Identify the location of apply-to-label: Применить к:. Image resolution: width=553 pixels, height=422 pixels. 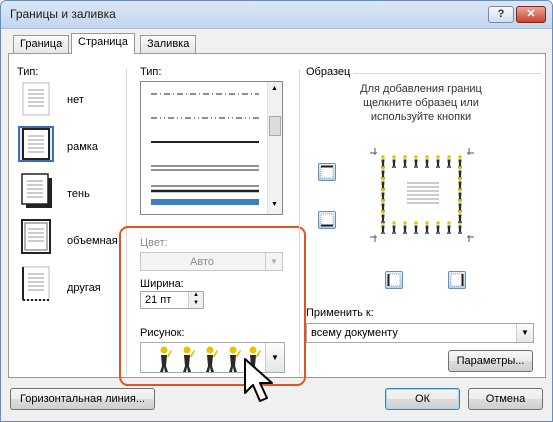
(340, 313).